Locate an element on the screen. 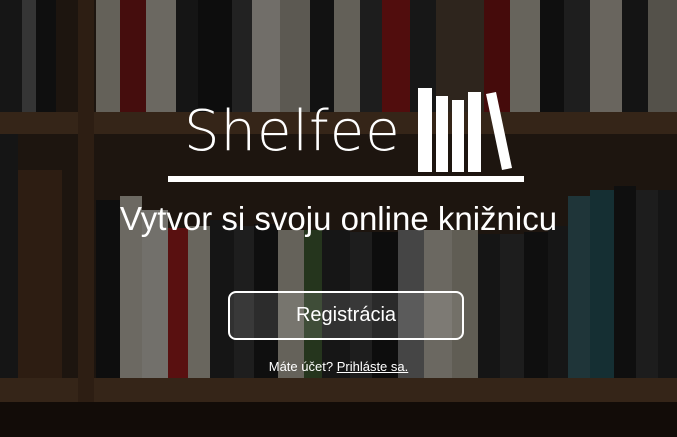 This screenshot has width=677, height=437. login-prompt-line: Máte účet? Prihláste sa. is located at coordinates (338, 366).